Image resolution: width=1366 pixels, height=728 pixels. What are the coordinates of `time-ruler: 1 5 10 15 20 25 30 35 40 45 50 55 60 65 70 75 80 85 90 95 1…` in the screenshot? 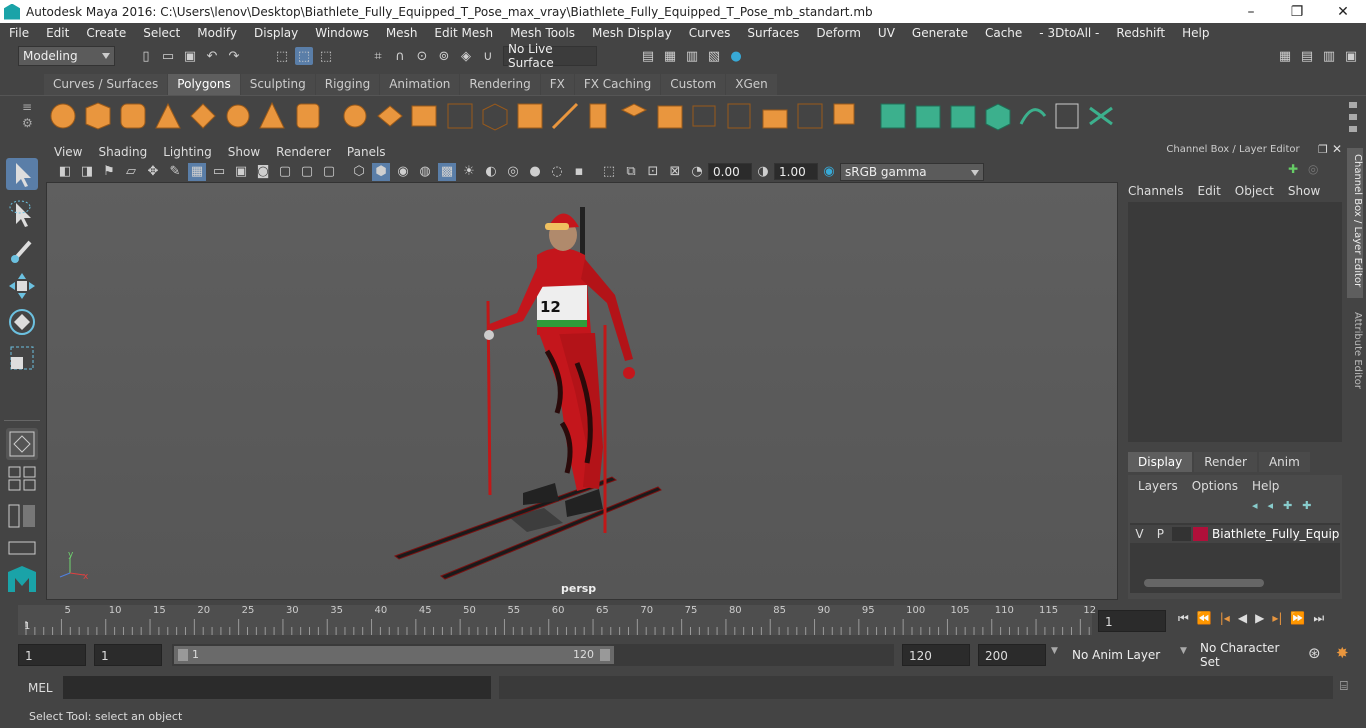 It's located at (557, 620).